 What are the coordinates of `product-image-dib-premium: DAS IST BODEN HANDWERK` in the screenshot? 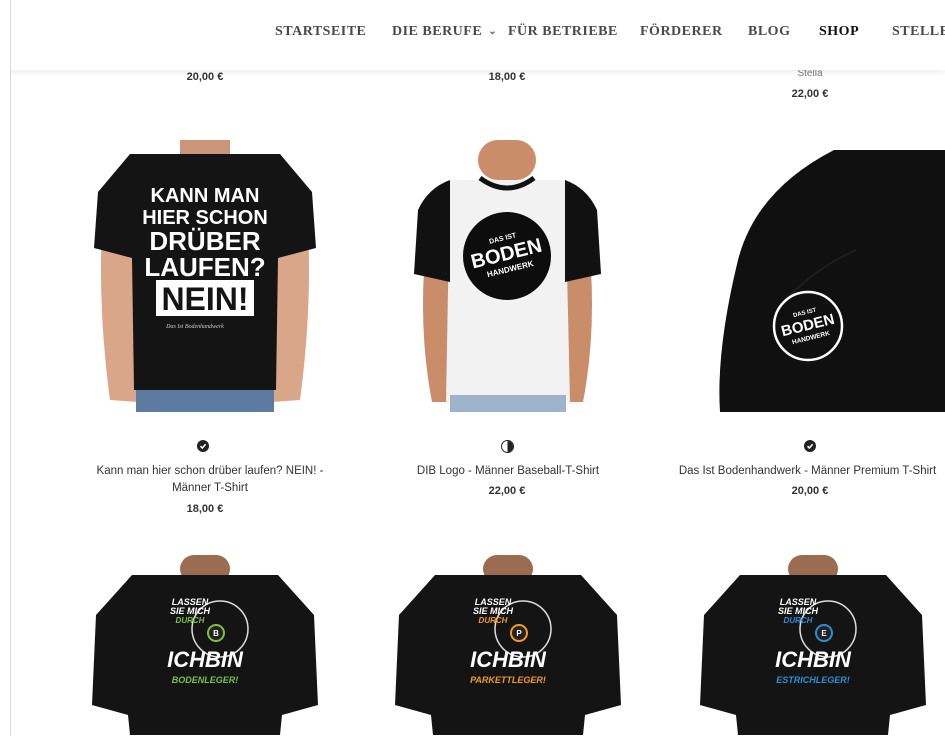 It's located at (830, 281).